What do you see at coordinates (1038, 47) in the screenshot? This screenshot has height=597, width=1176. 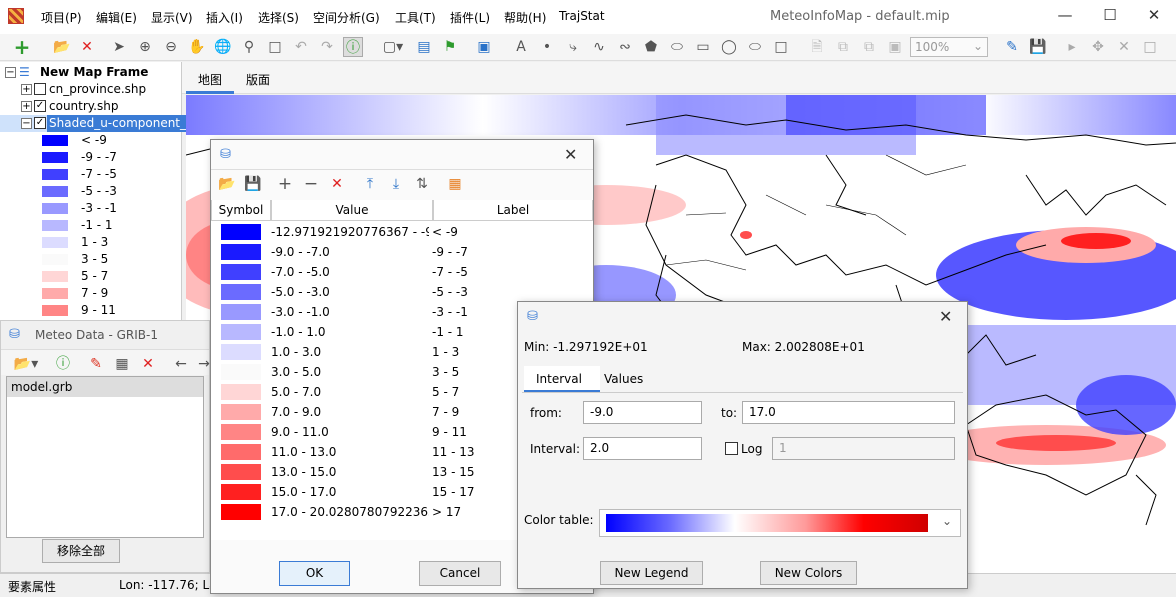 I see `save-edits-icon: 💾` at bounding box center [1038, 47].